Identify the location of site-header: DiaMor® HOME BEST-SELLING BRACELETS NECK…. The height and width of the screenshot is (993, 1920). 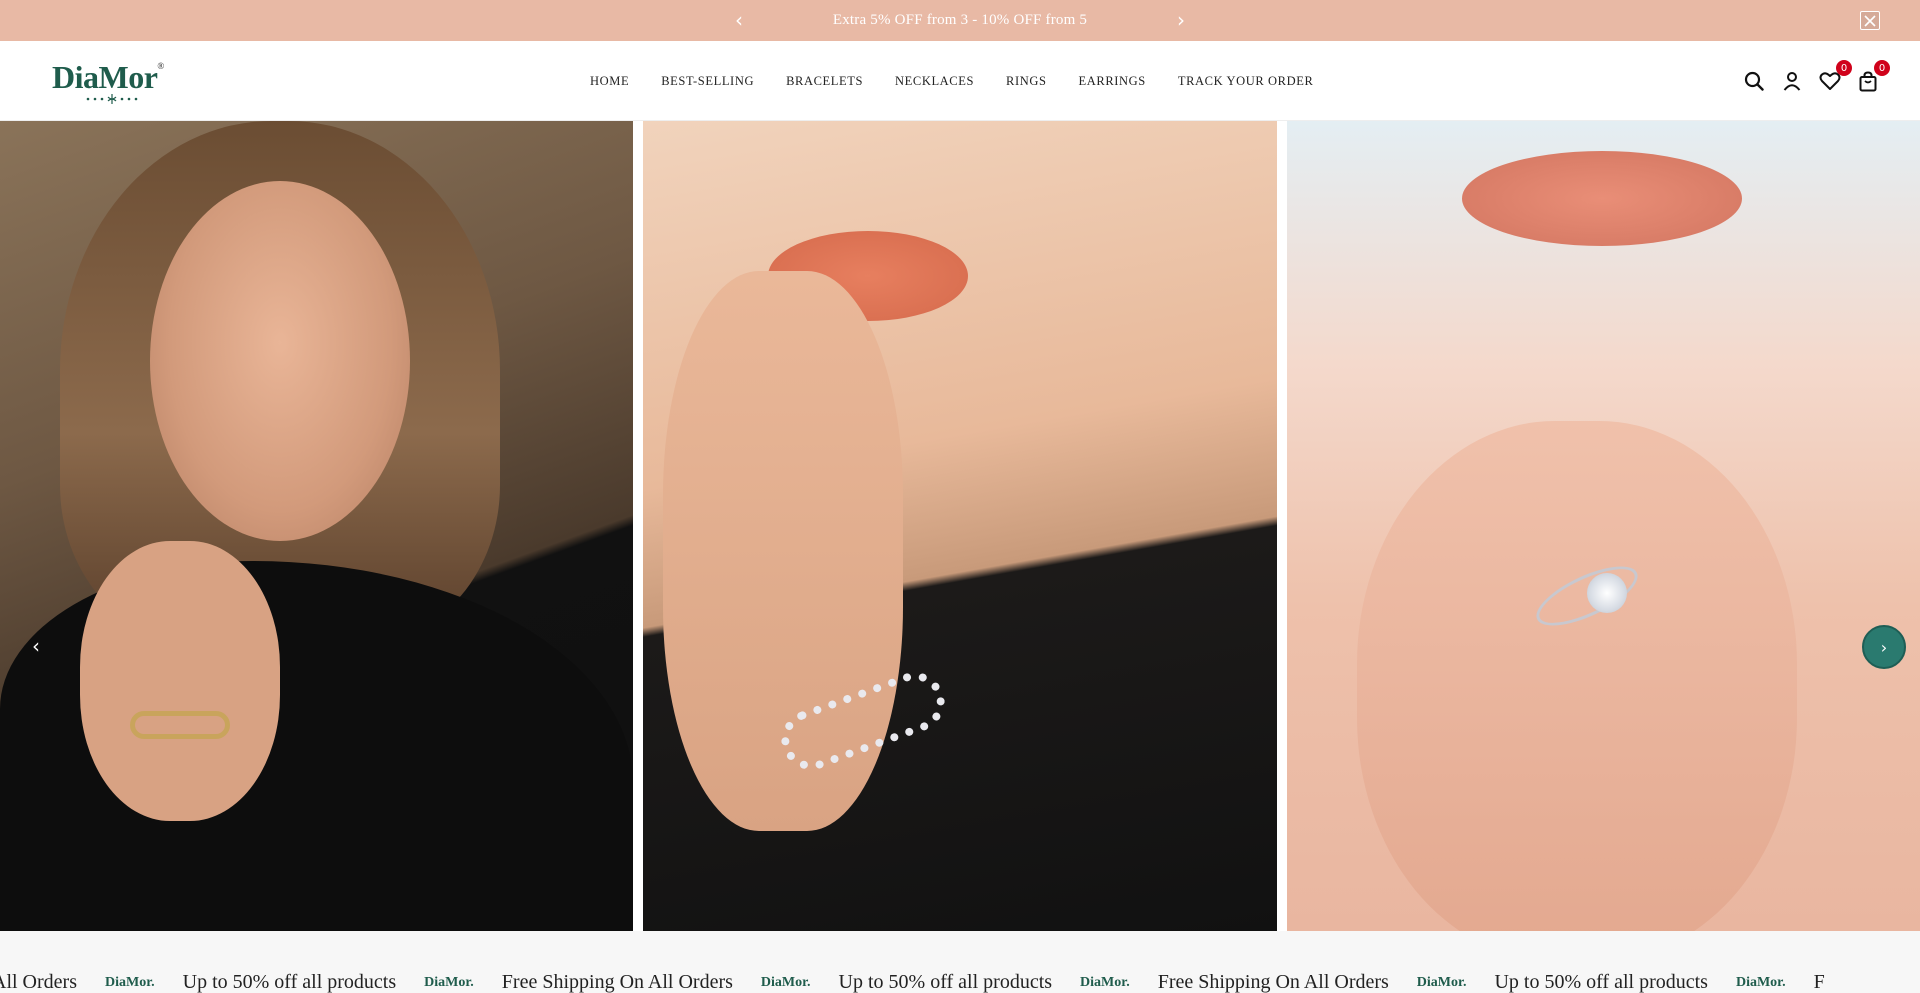
(960, 81).